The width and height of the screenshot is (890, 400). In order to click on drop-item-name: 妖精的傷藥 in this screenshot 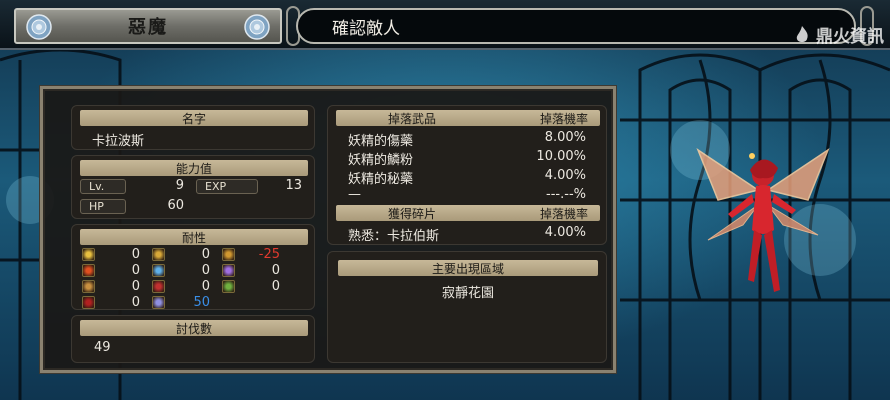, I will do `click(381, 141)`.